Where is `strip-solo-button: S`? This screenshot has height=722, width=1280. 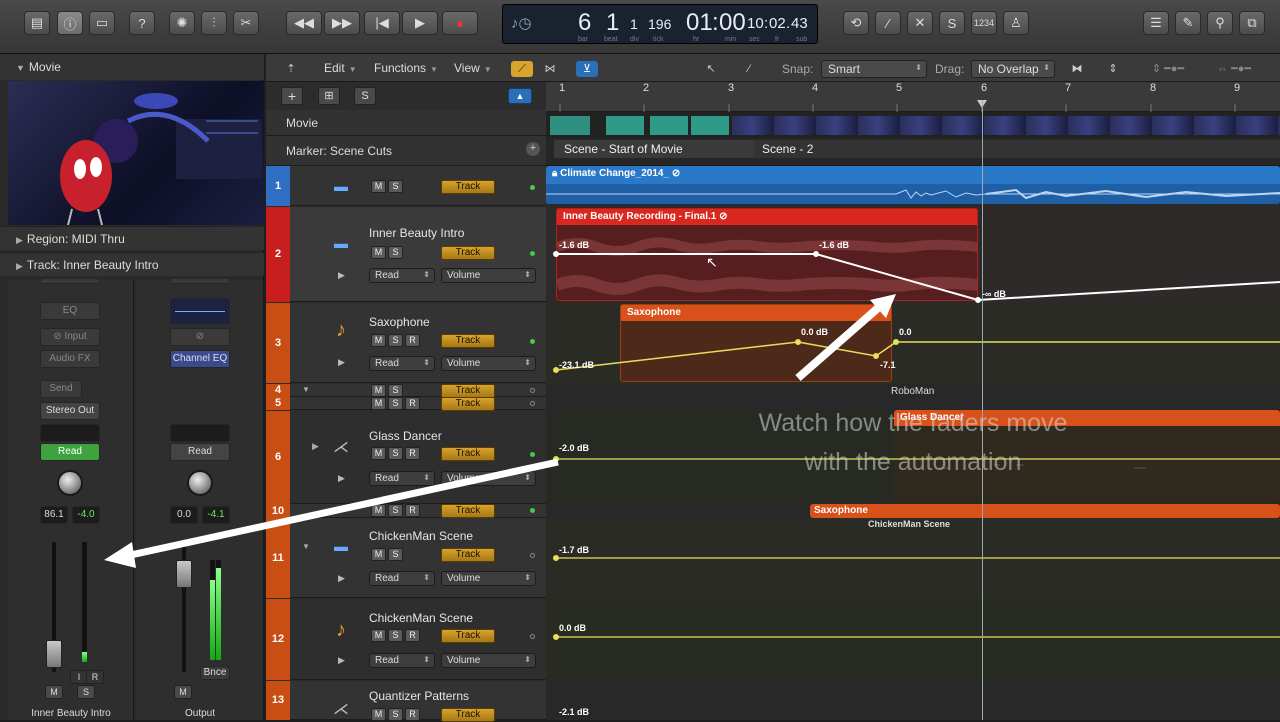
strip-solo-button: S is located at coordinates (86, 692).